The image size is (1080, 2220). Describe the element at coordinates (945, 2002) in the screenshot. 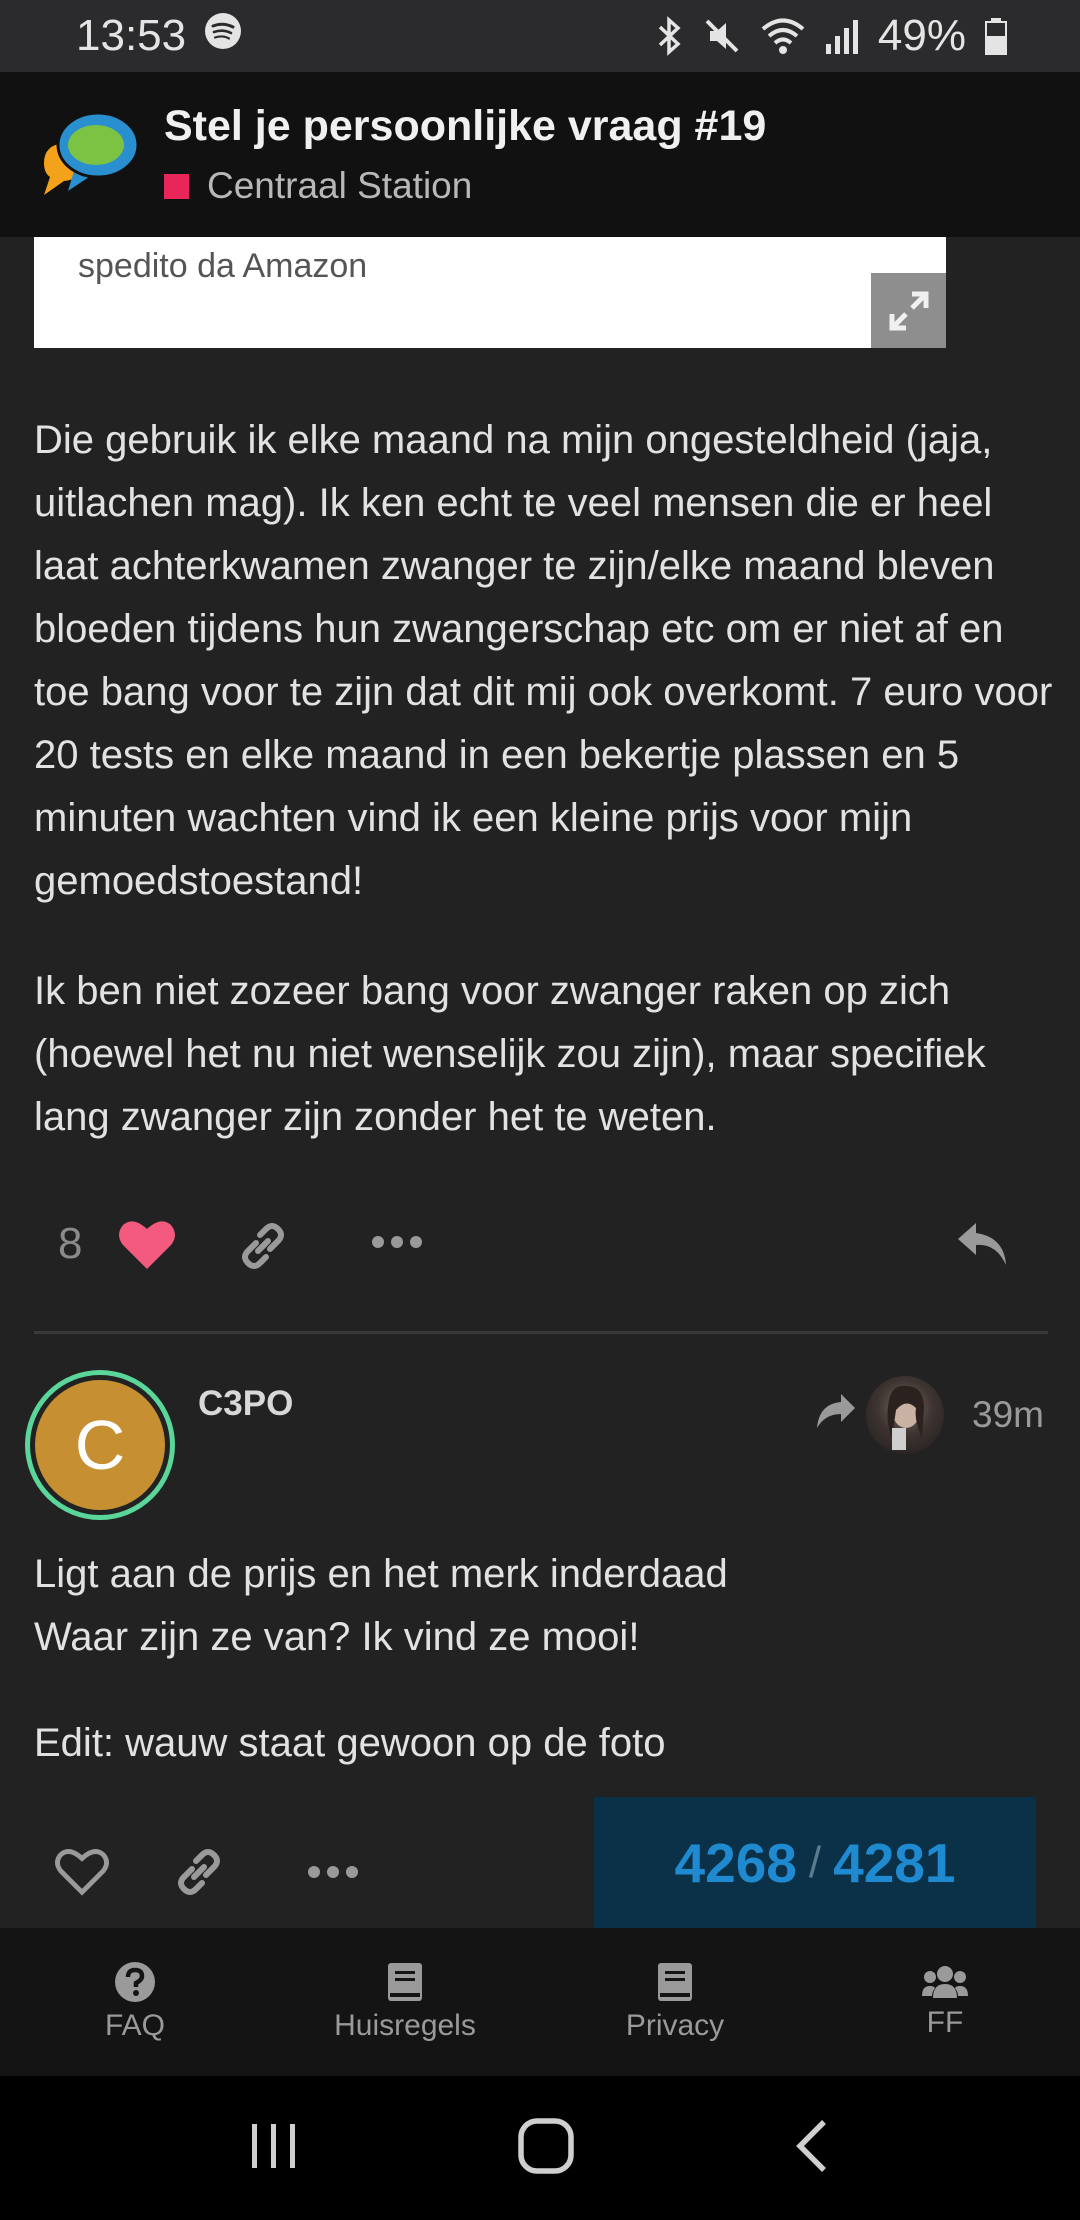

I see `nav-item-ff: FF` at that location.